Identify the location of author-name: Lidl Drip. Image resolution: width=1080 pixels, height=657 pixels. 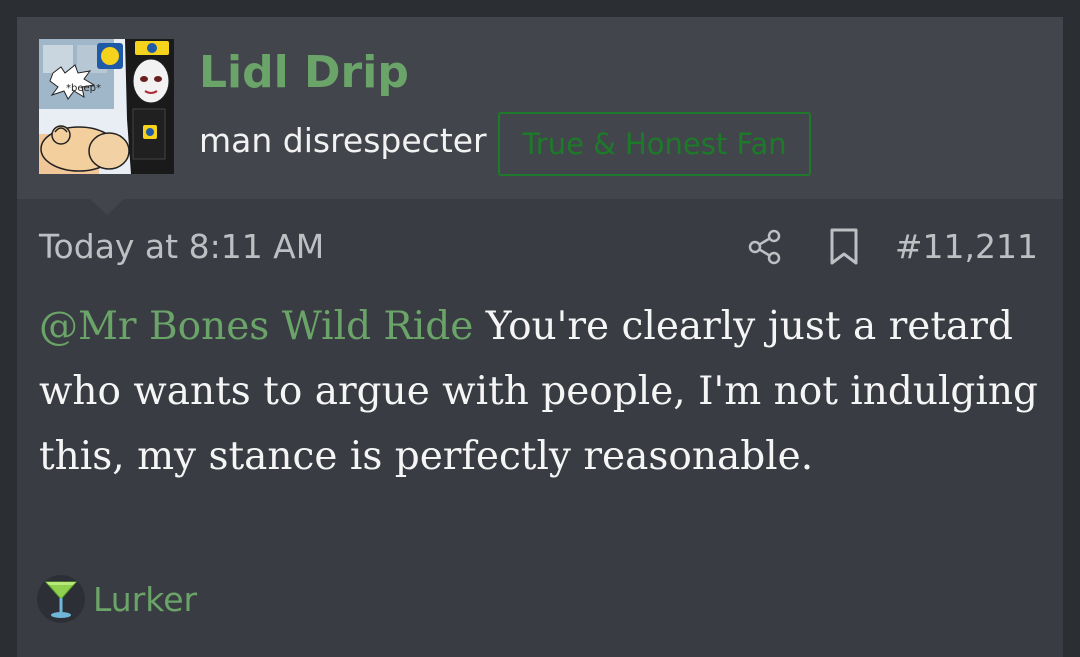
(304, 73).